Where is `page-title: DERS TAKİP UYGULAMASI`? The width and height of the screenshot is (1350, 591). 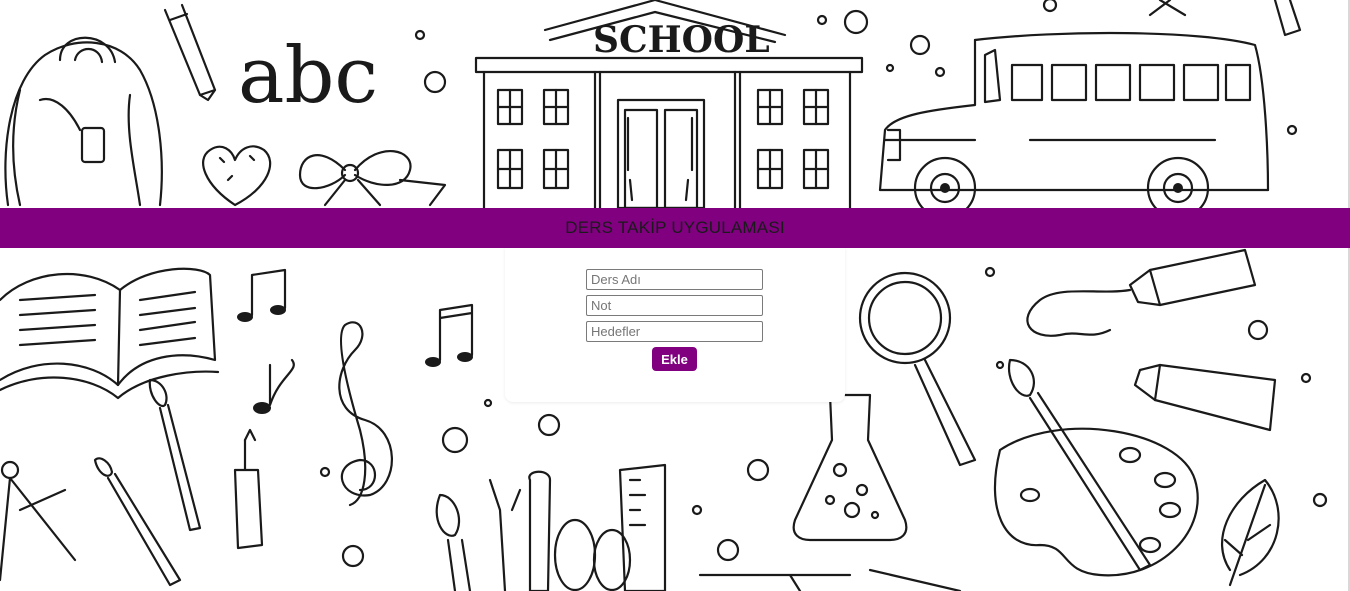 page-title: DERS TAKİP UYGULAMASI is located at coordinates (675, 227).